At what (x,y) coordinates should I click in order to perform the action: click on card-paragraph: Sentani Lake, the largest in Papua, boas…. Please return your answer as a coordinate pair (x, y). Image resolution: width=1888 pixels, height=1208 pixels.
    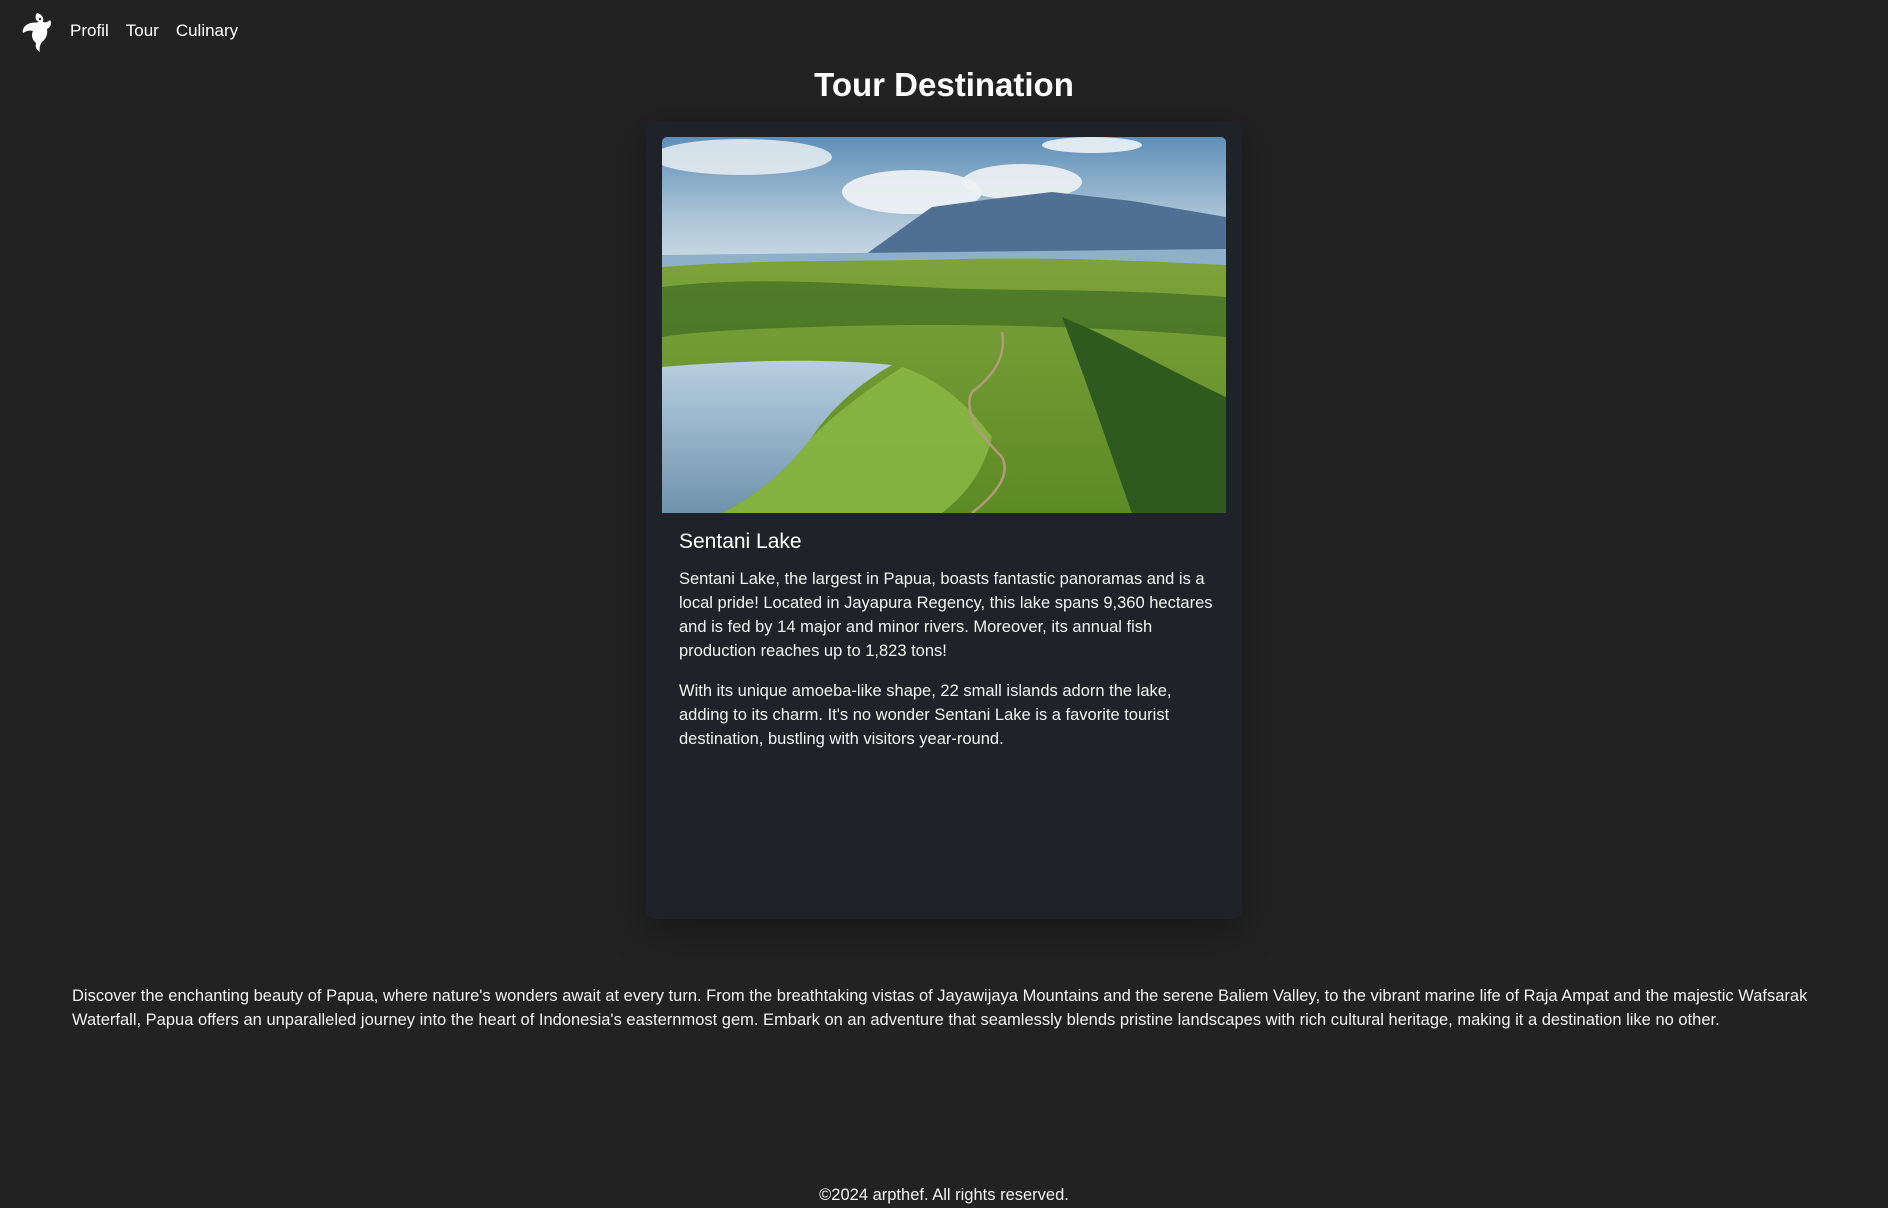
    Looking at the image, I should click on (946, 615).